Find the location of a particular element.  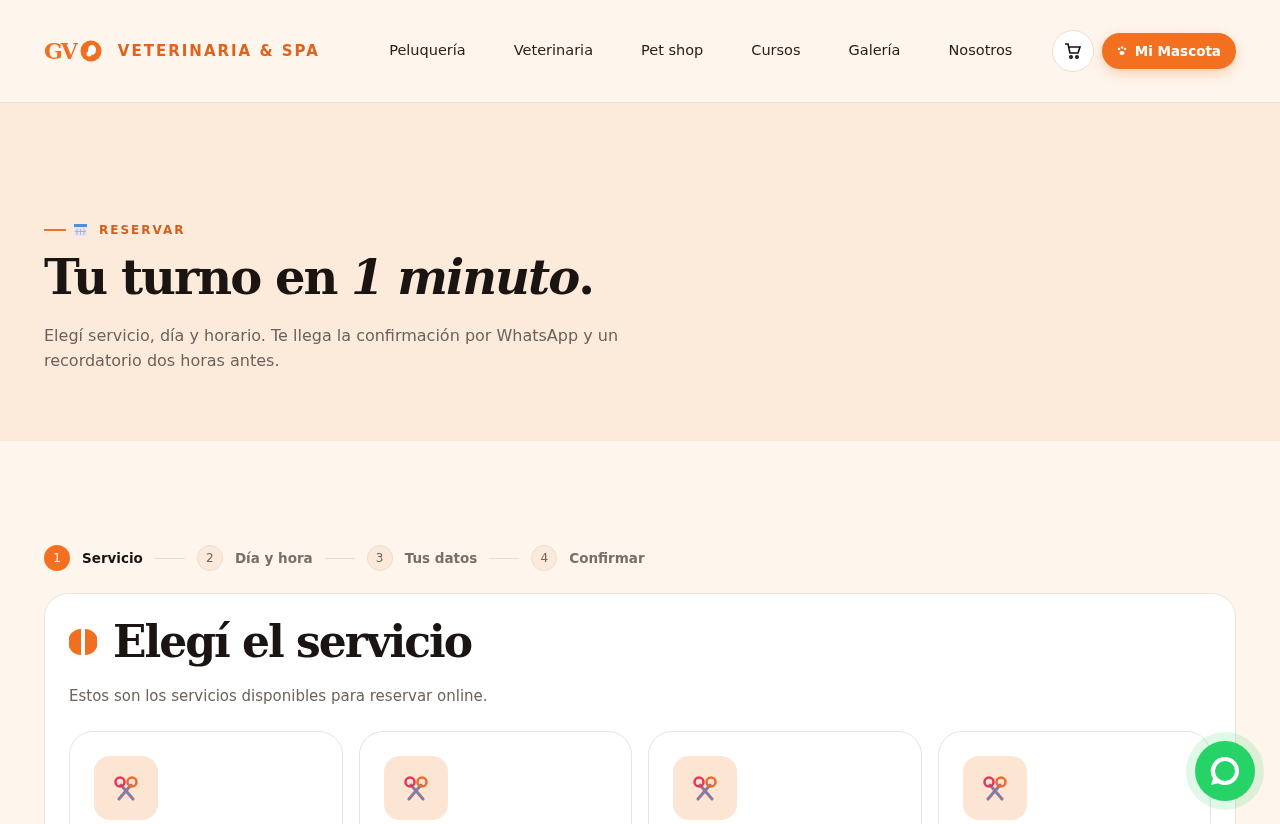

step-label: Confirmar is located at coordinates (607, 558).